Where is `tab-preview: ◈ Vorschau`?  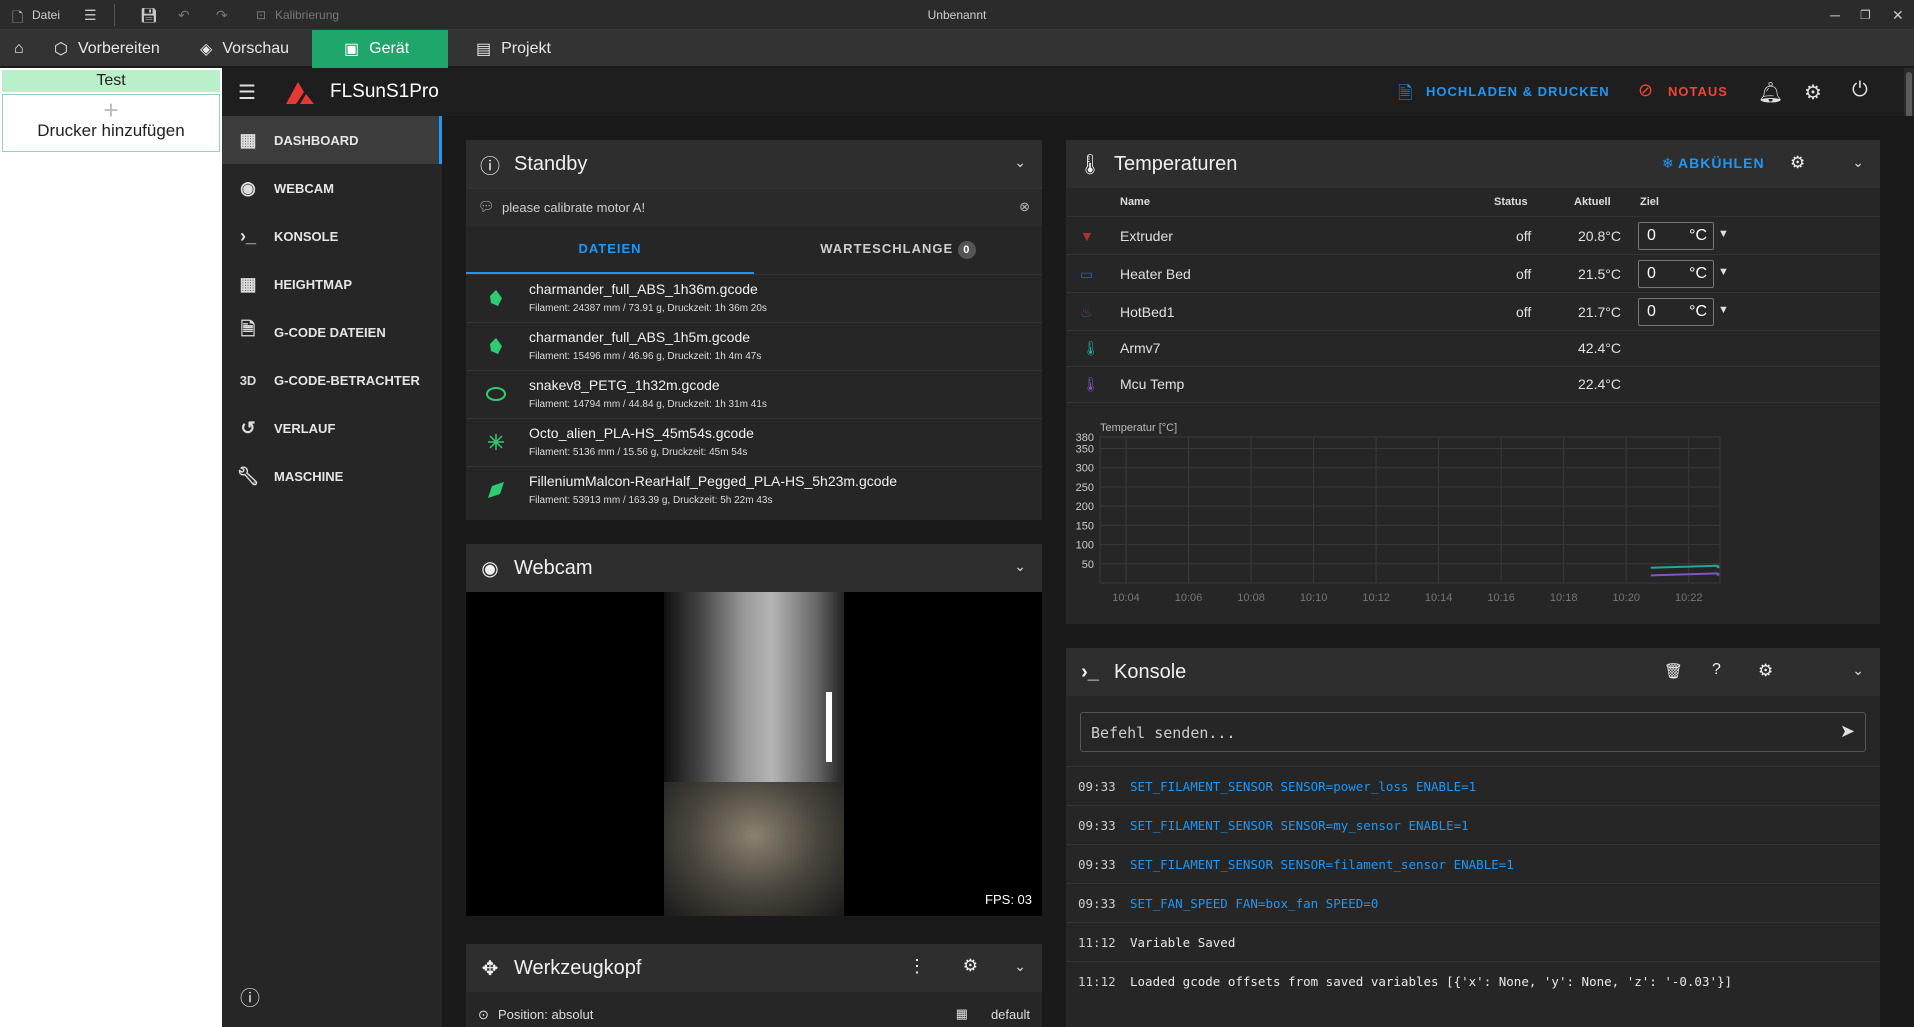
tab-preview: ◈ Vorschau is located at coordinates (249, 49).